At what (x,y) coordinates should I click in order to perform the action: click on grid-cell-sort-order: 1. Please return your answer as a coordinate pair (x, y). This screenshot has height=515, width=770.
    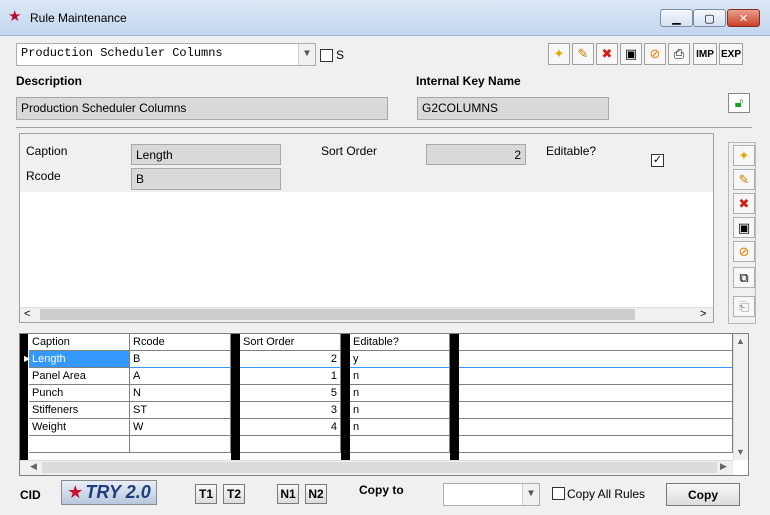
    Looking at the image, I should click on (290, 376).